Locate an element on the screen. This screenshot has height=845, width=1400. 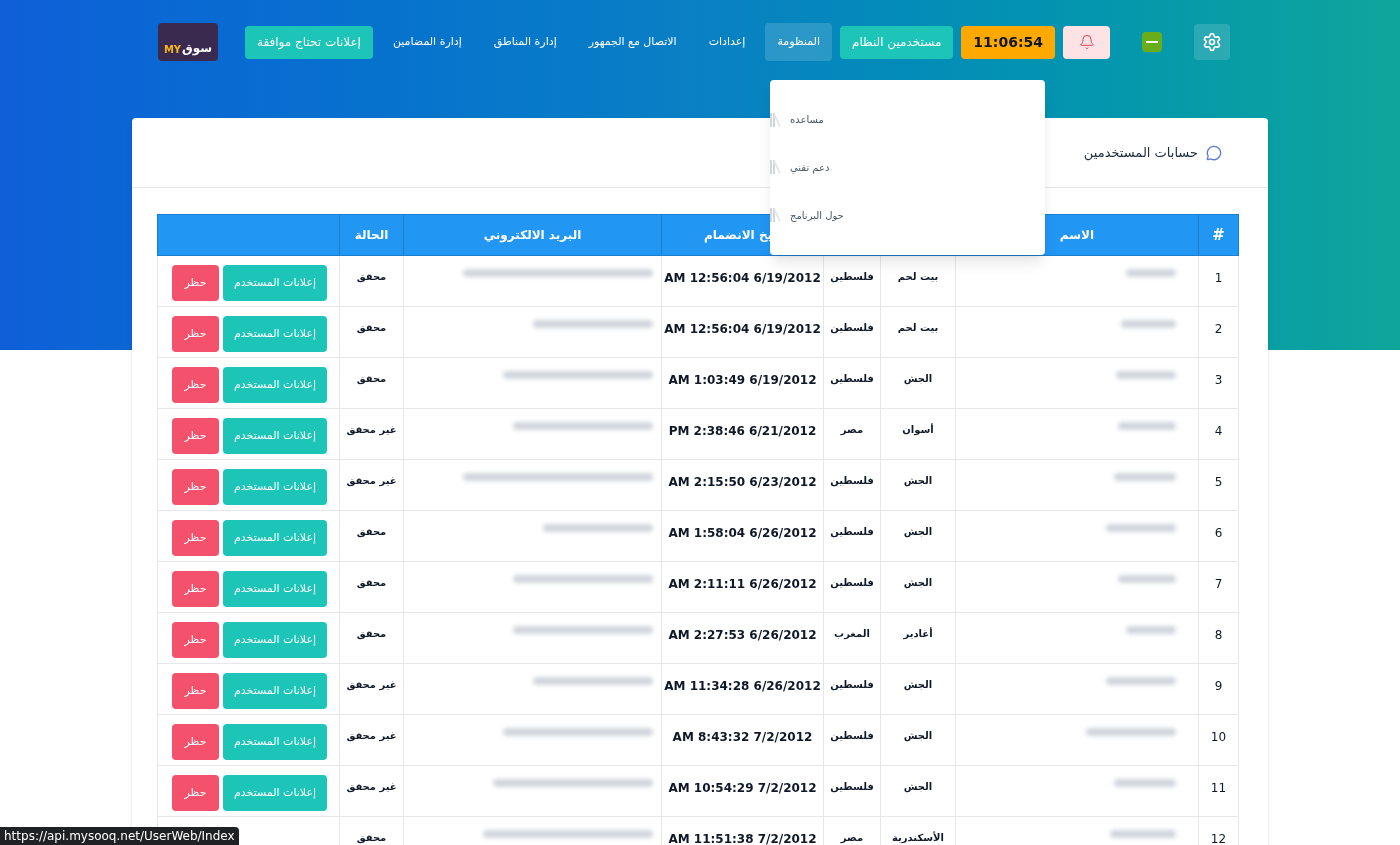
country-cell: المغرب is located at coordinates (852, 638).